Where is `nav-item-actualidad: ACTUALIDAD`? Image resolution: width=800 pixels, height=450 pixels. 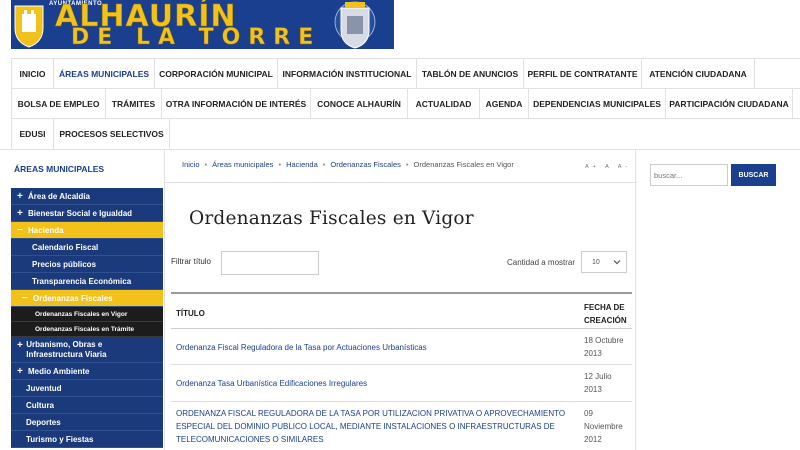
nav-item-actualidad: ACTUALIDAD is located at coordinates (444, 104).